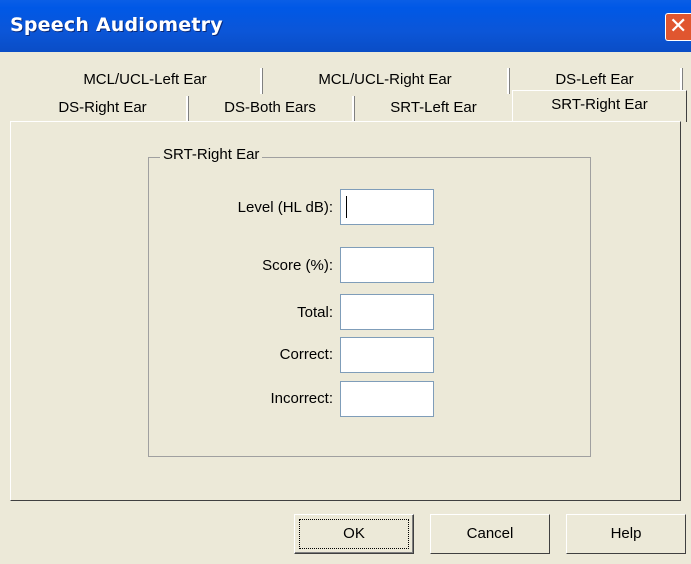 Image resolution: width=691 pixels, height=564 pixels. I want to click on incorrect-label: Incorrect:, so click(301, 398).